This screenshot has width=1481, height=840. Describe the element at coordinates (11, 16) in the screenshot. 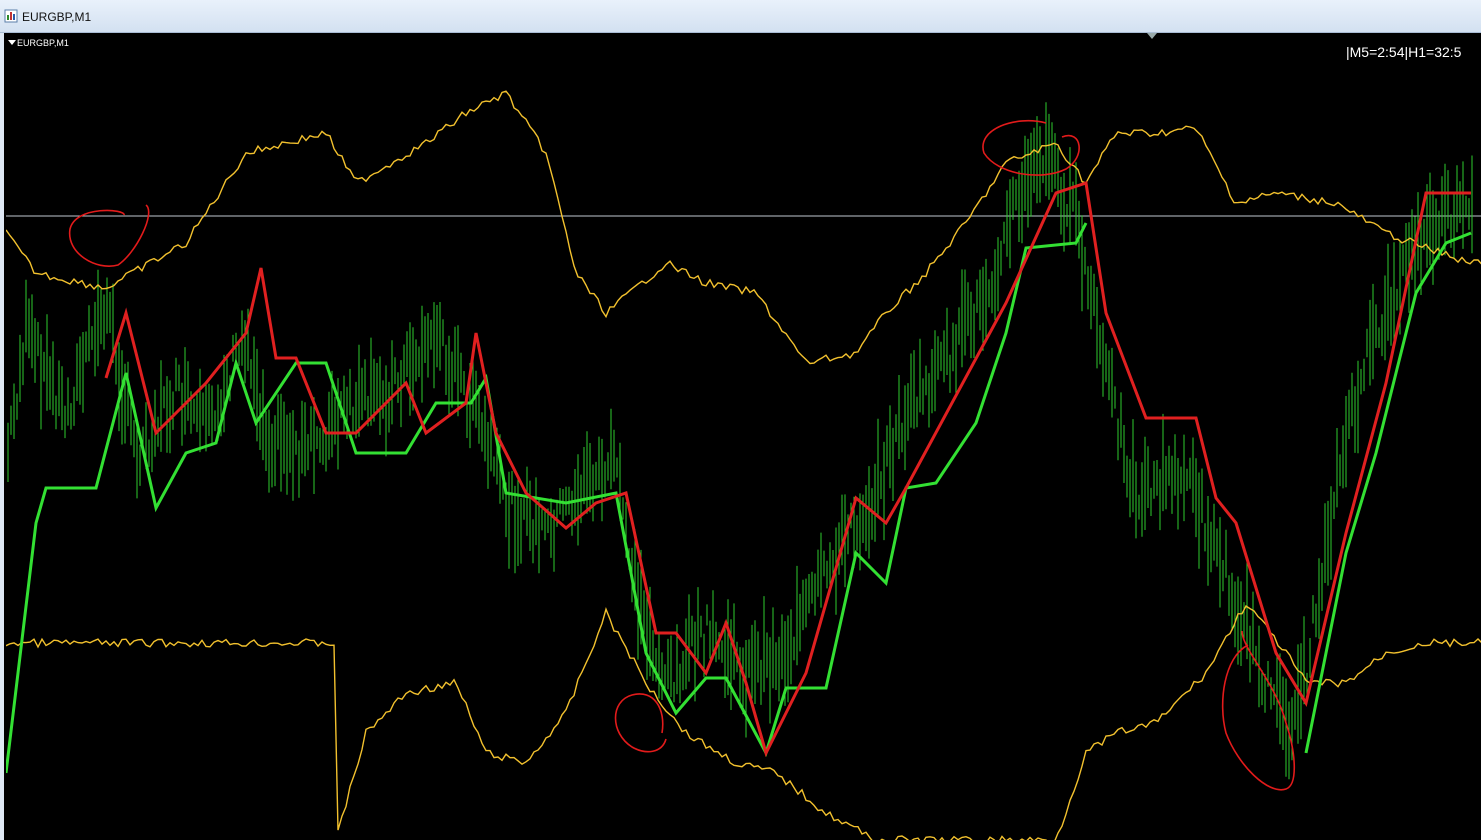

I see `chart-window-icon` at that location.